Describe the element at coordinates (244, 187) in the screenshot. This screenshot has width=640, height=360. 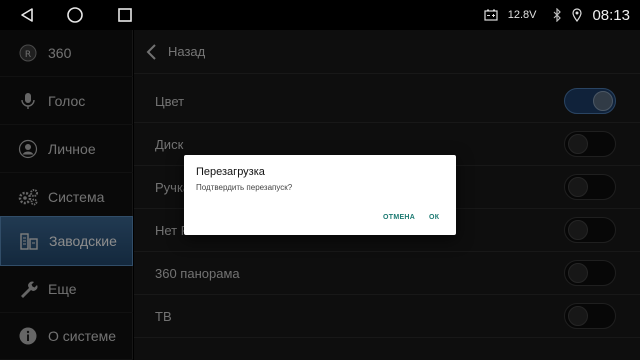
I see `dialog-message: Подтвердить перезапуск?` at that location.